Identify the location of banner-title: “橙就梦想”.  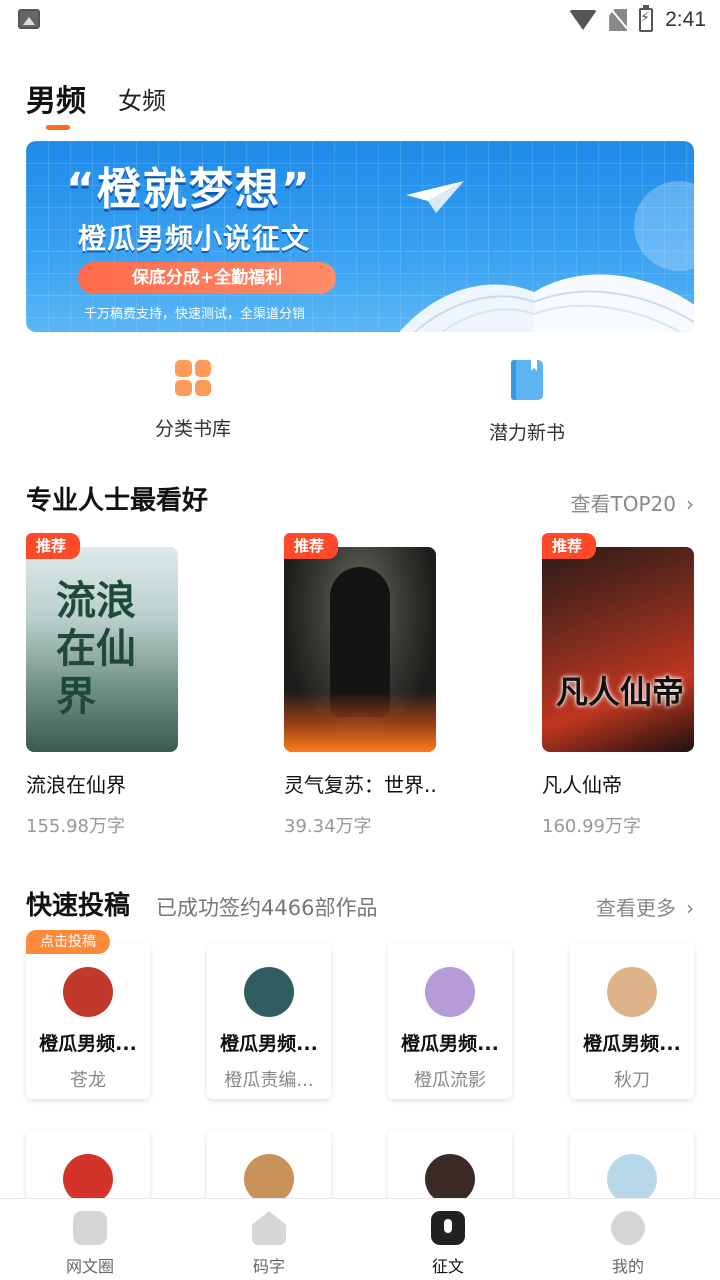
(189, 189).